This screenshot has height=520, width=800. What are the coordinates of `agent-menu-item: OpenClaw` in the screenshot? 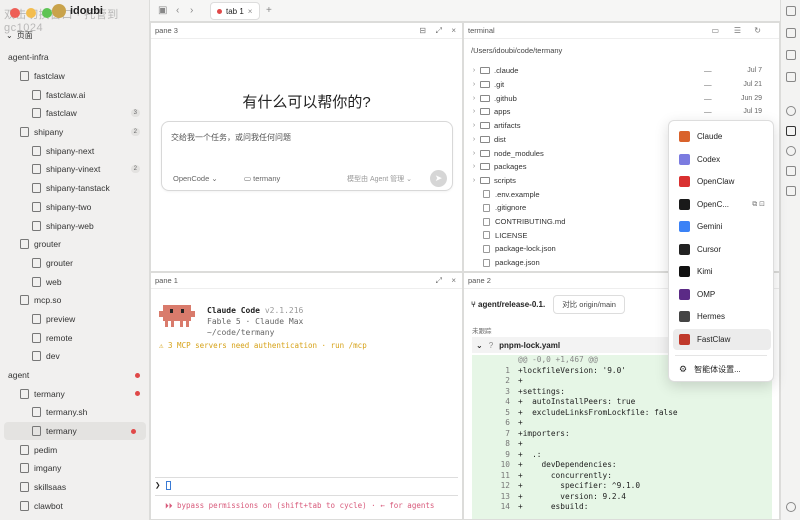 It's located at (722, 181).